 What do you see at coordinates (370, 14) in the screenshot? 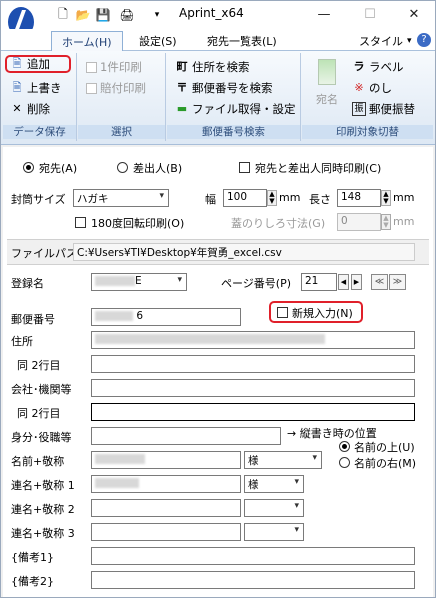
I see `maximize-icon: ☐` at bounding box center [370, 14].